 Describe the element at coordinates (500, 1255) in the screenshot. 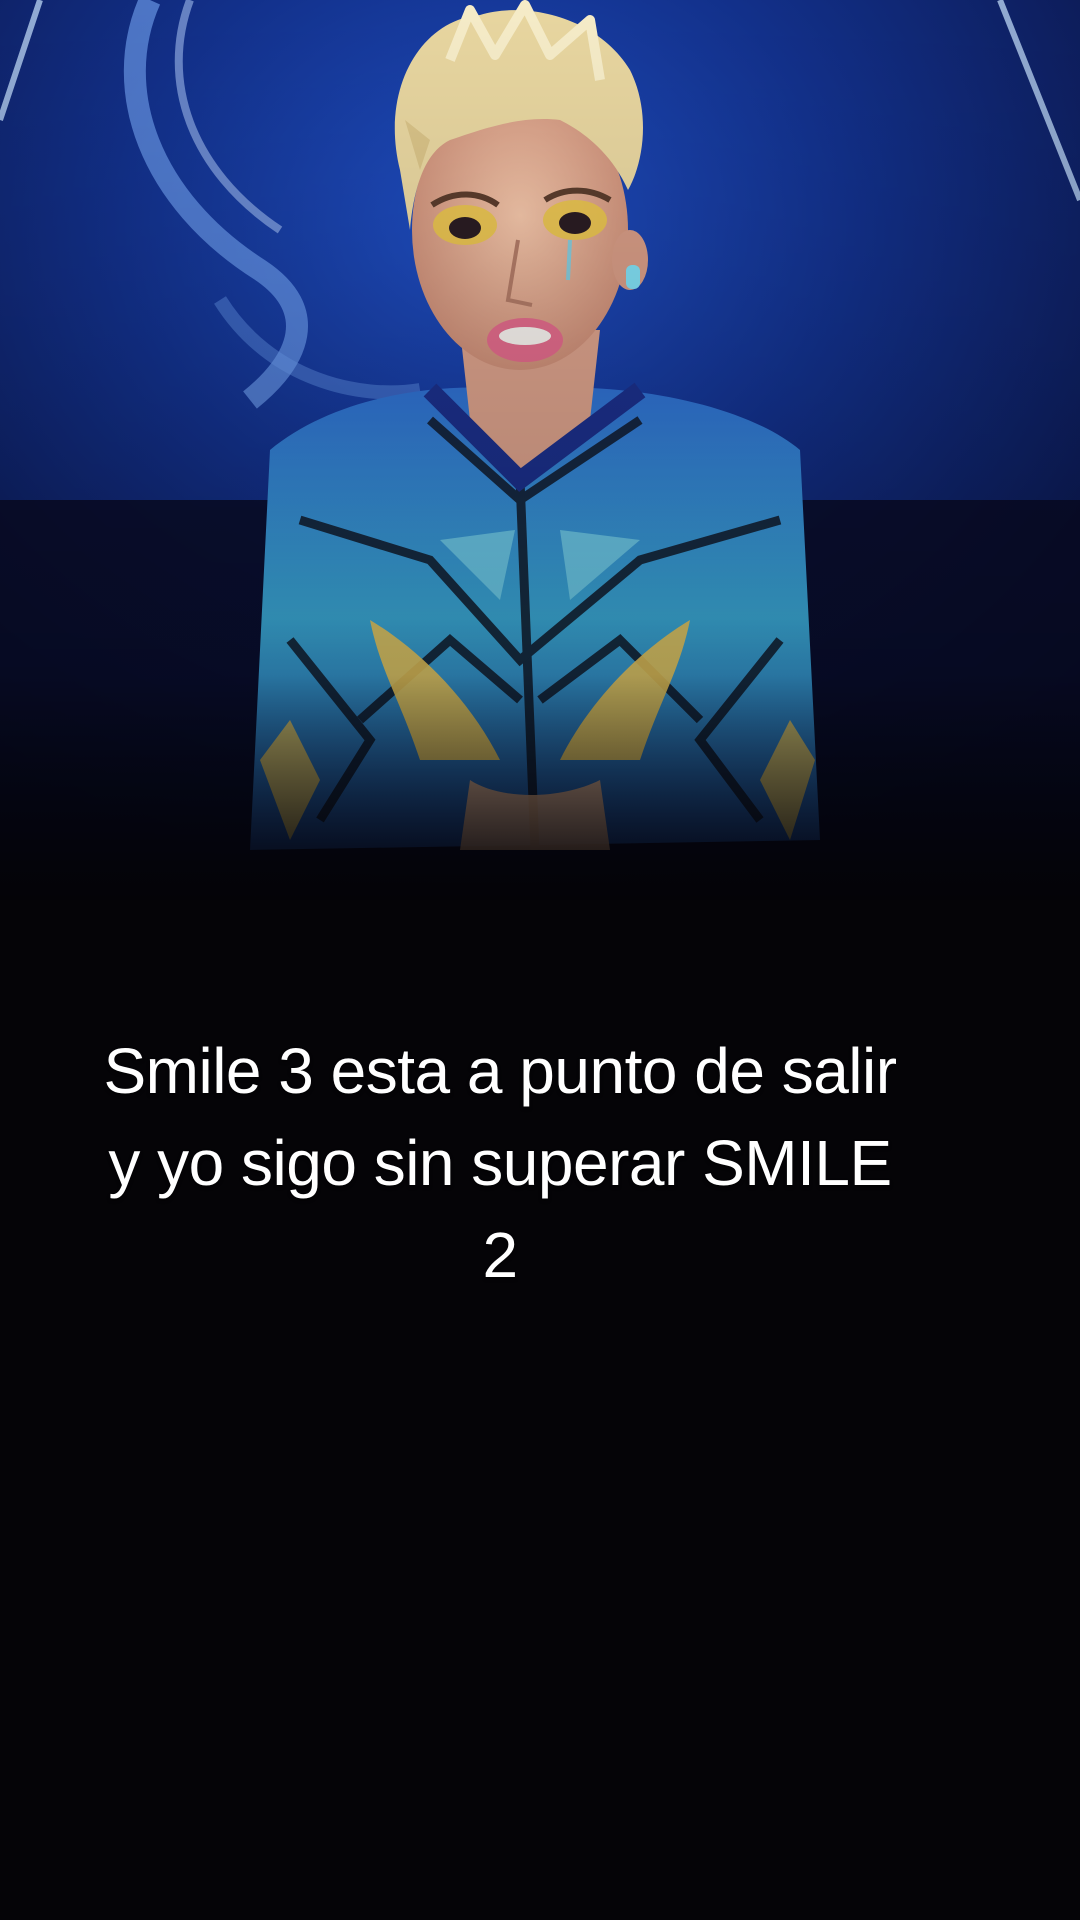

I see `caption-line: 2` at that location.